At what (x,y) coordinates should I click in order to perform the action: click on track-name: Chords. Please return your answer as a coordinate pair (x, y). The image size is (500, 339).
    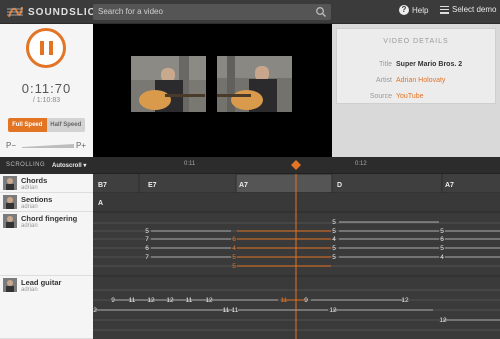
    Looking at the image, I should click on (34, 180).